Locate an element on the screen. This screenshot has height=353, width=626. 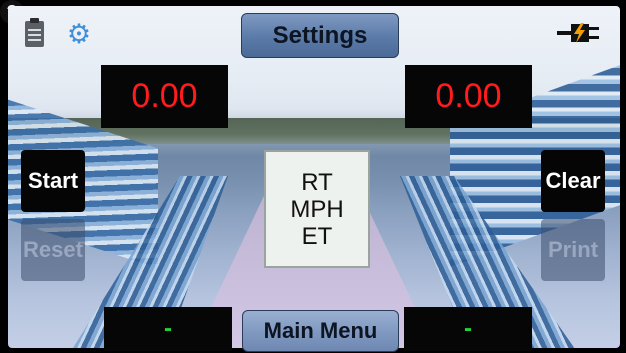
right-status-value: - is located at coordinates (468, 328).